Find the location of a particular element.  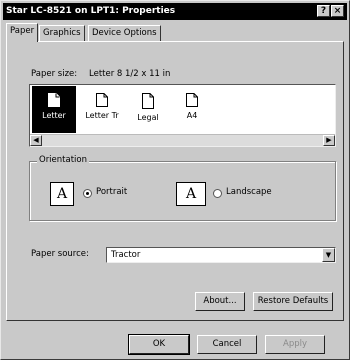

paper-size-label-letter-transverse: Letter Tr is located at coordinates (102, 115).